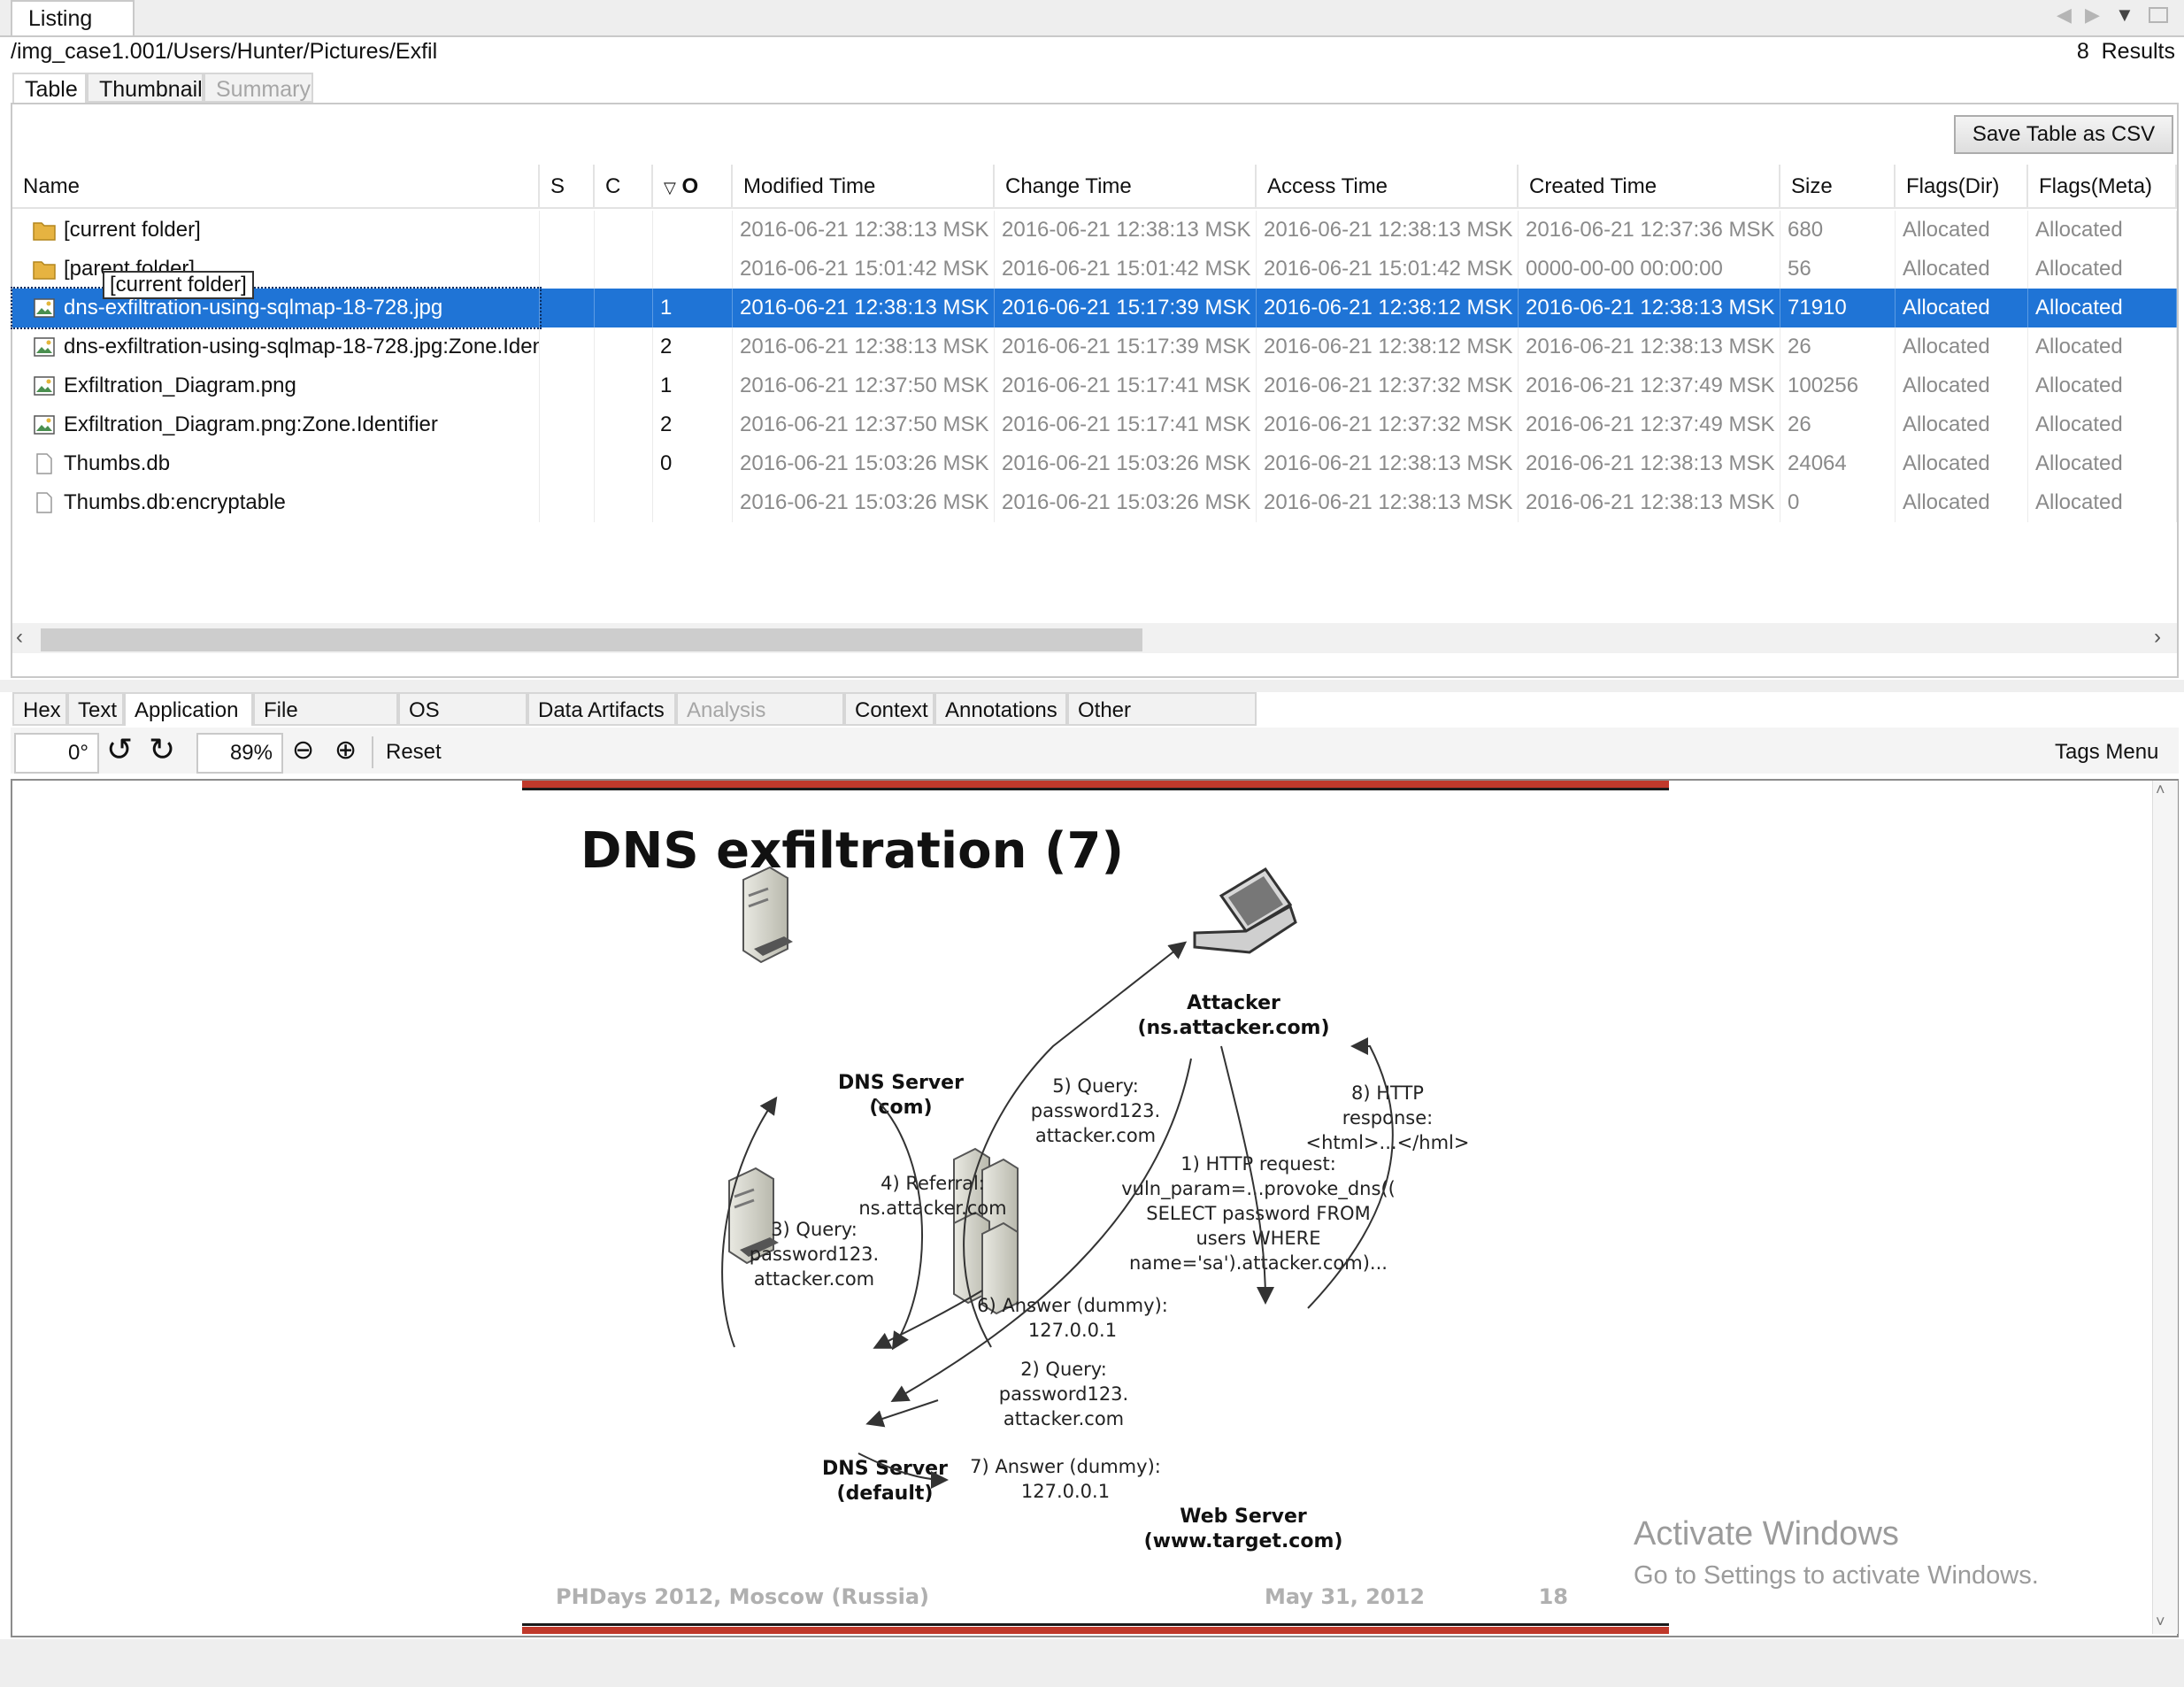 Image resolution: width=2184 pixels, height=1687 pixels. Describe the element at coordinates (1553, 1596) in the screenshot. I see `slide-footer-page: 18` at that location.